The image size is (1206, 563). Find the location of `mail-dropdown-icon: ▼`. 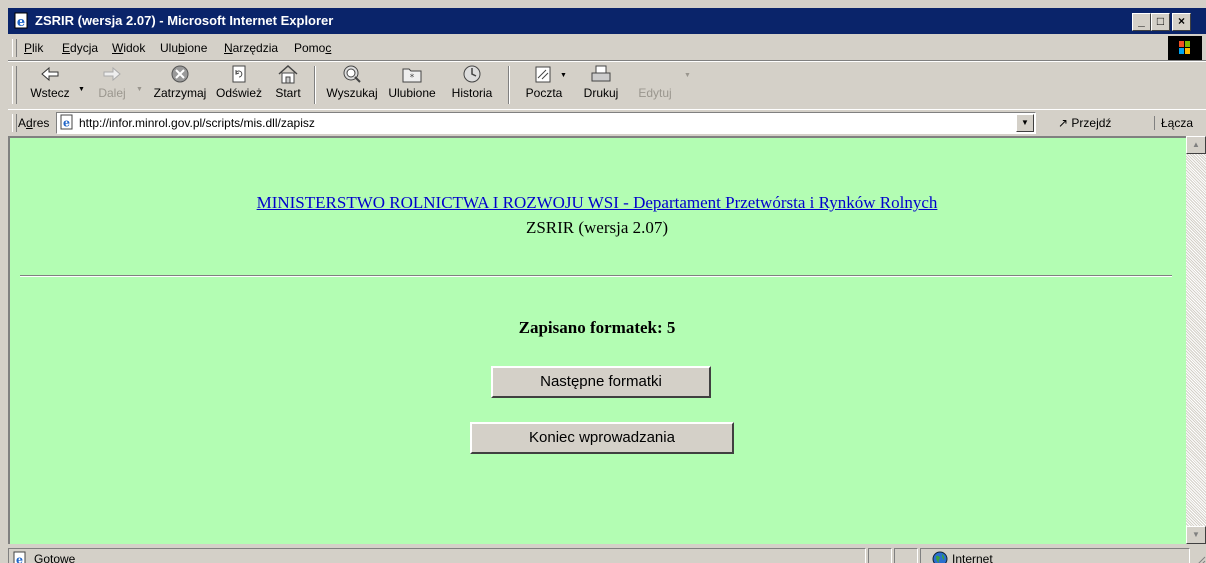

mail-dropdown-icon: ▼ is located at coordinates (563, 75).